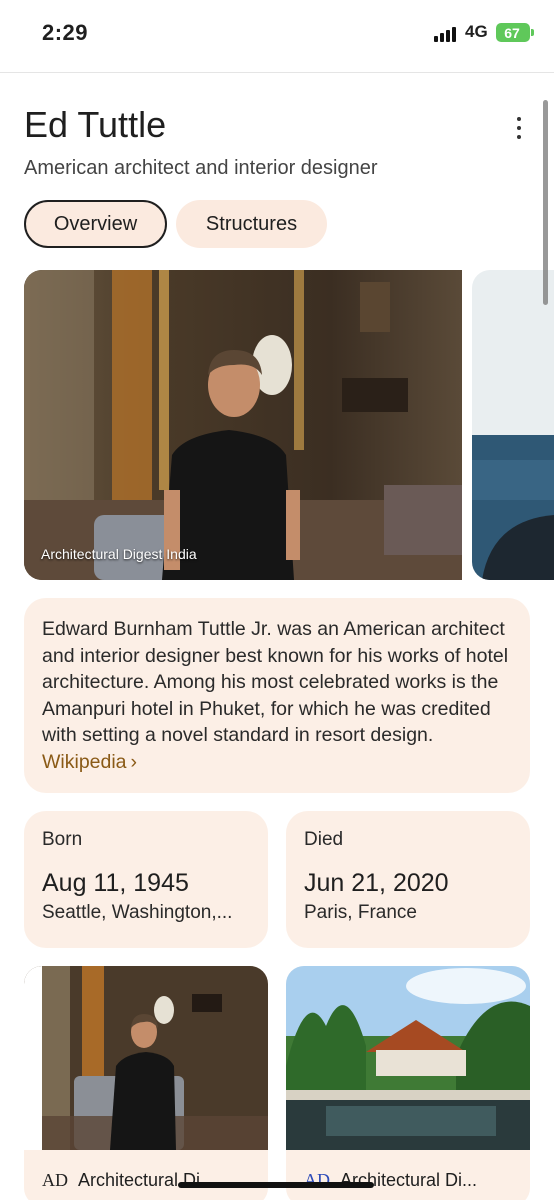 This screenshot has width=554, height=1200. What do you see at coordinates (277, 72) in the screenshot?
I see `header-divider` at bounding box center [277, 72].